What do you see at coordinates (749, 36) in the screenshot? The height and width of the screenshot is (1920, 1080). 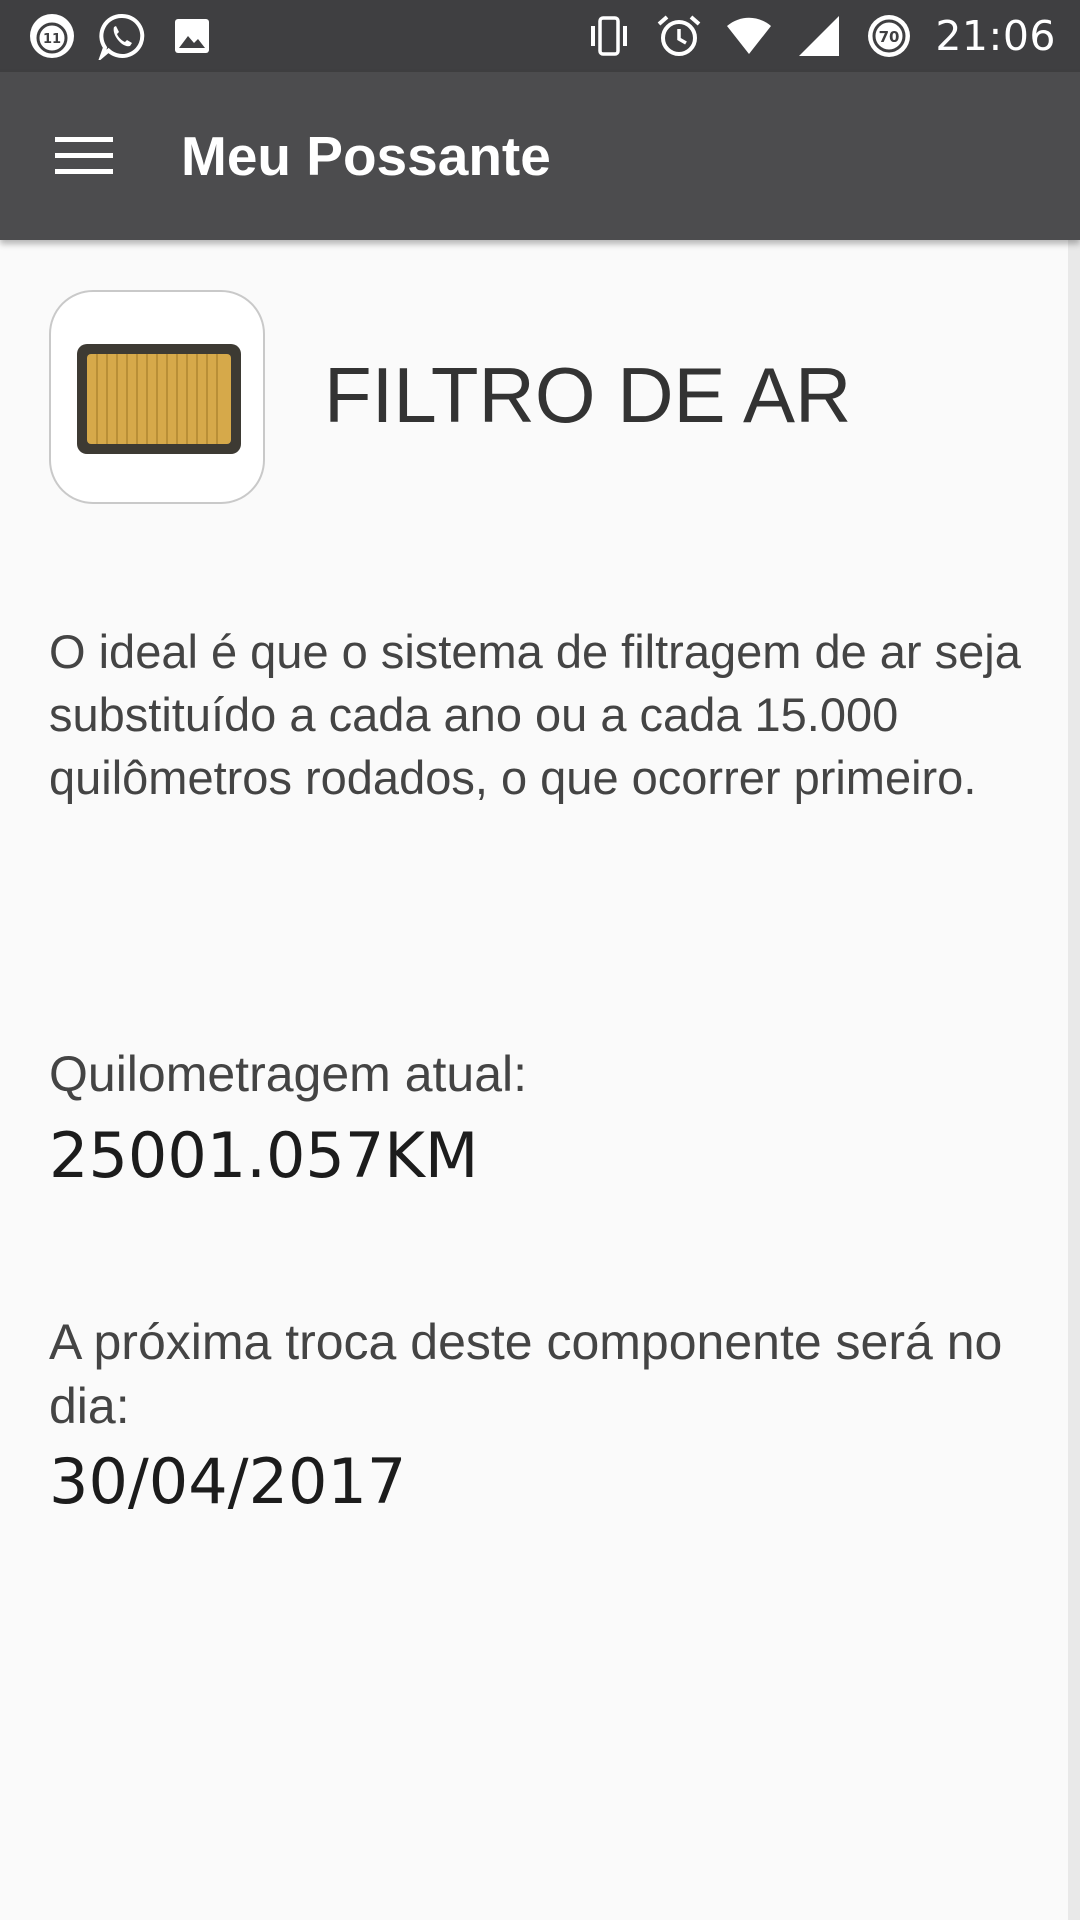 I see `wifi-icon` at bounding box center [749, 36].